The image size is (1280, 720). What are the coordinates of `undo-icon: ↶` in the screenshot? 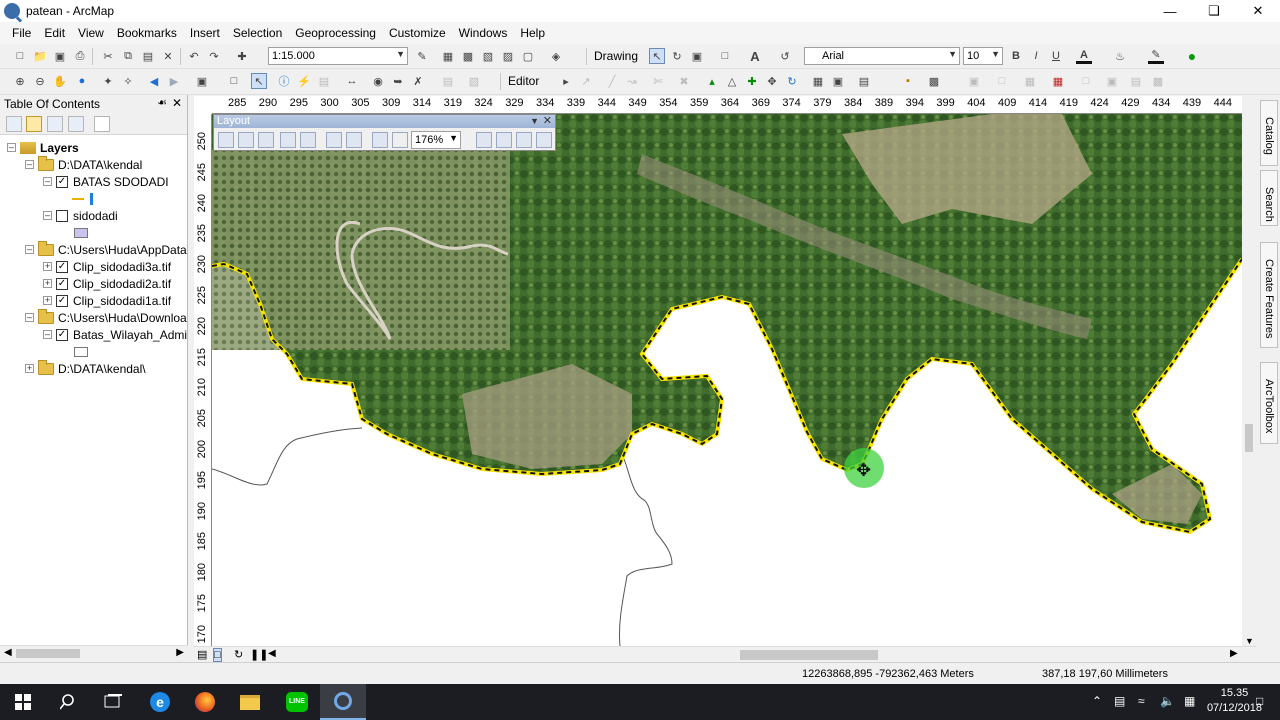 It's located at (194, 56).